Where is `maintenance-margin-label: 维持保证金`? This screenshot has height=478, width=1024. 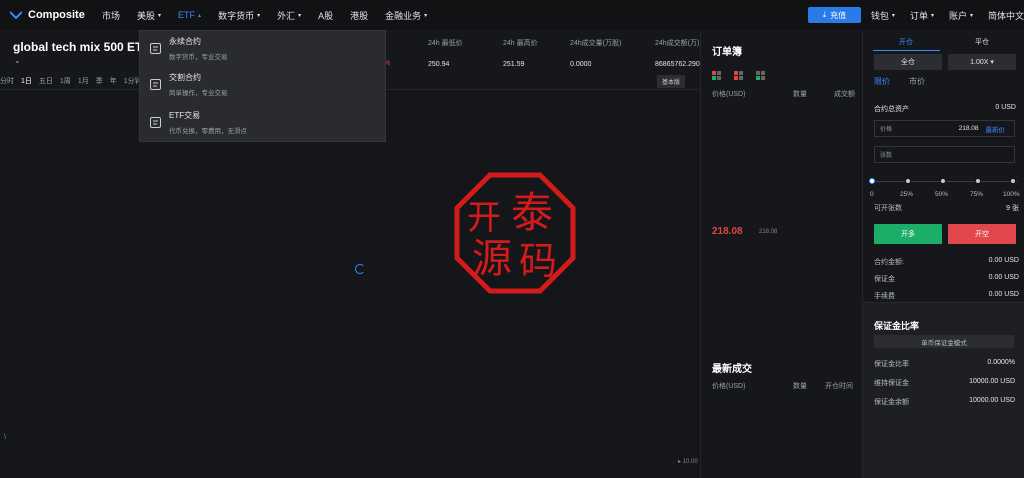
maintenance-margin-label: 维持保证金 is located at coordinates (891, 383).